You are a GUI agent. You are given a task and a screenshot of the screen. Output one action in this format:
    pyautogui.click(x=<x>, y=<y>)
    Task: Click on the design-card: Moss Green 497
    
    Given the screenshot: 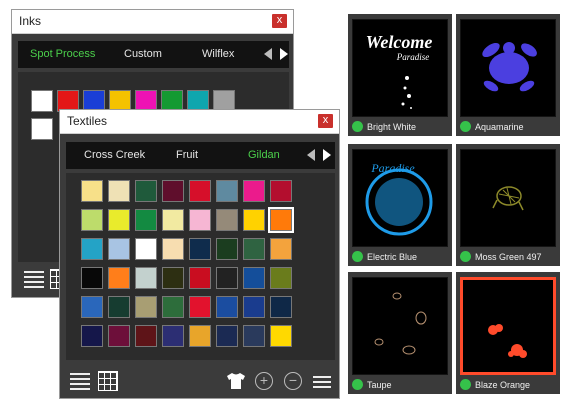 What is the action you would take?
    pyautogui.click(x=508, y=205)
    